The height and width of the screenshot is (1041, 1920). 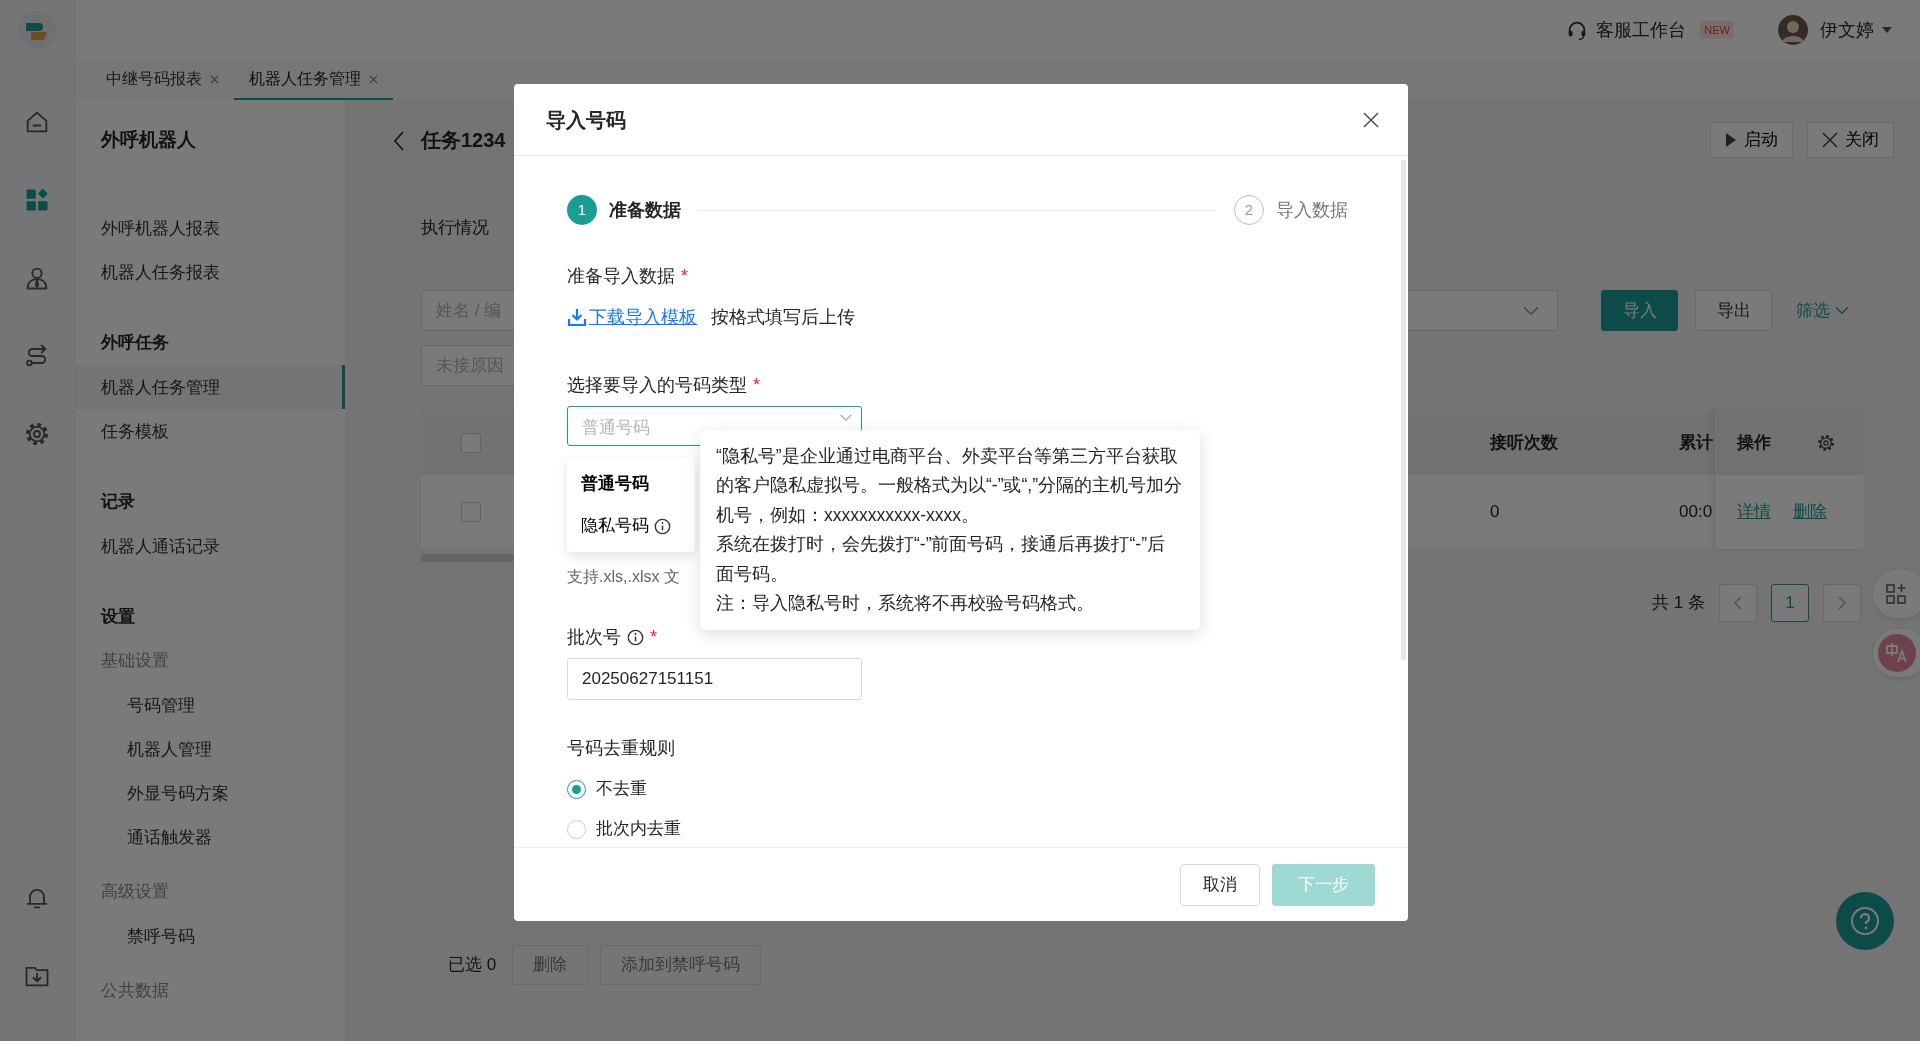 I want to click on chevron-right-icon, so click(x=1842, y=602).